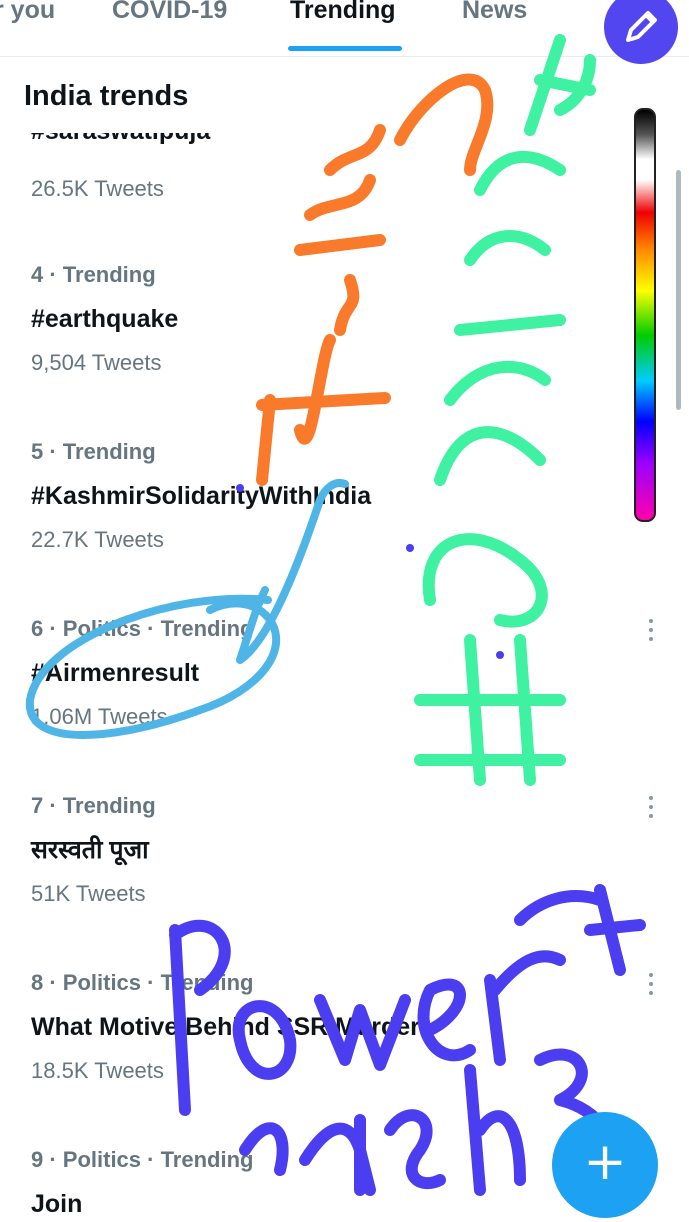 This screenshot has height=1222, width=689. I want to click on blue-circle-annotation, so click(153, 666).